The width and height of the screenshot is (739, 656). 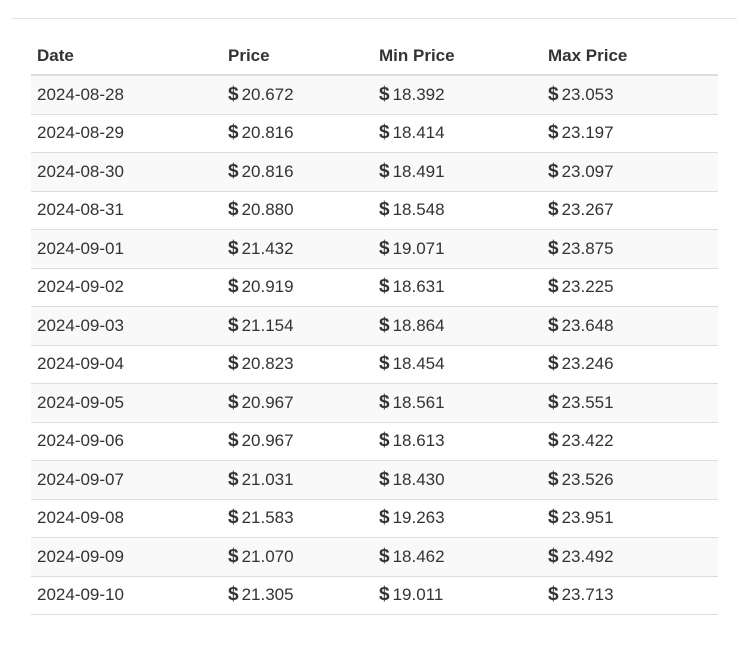 I want to click on cell-value: 18.462, so click(x=418, y=556).